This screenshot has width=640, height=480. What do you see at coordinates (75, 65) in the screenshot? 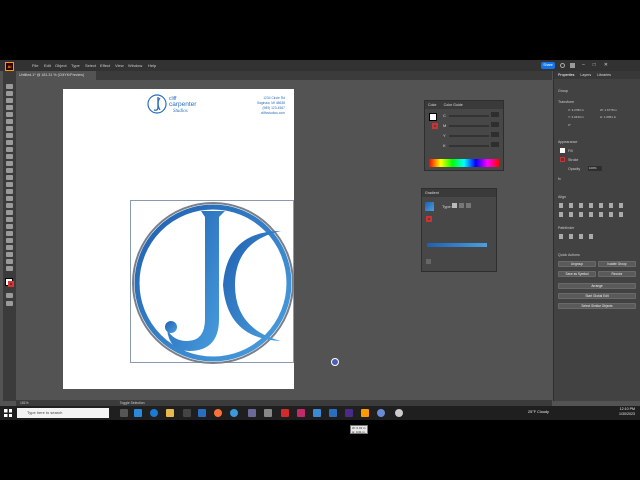
I see `menu-type: Type` at bounding box center [75, 65].